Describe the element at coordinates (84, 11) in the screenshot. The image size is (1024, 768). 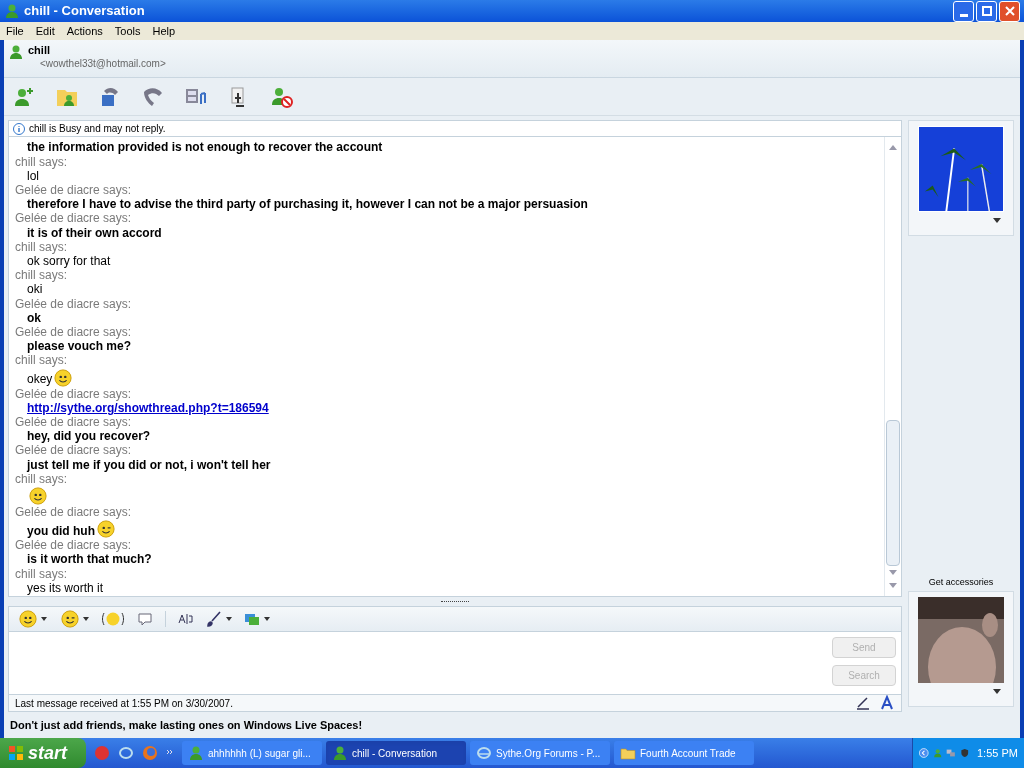
I see `window-title: chill - Conversation` at that location.